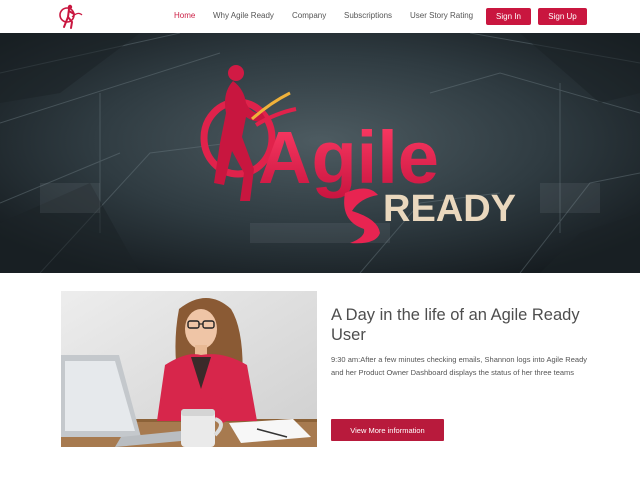 The width and height of the screenshot is (640, 480). What do you see at coordinates (184, 15) in the screenshot?
I see `nav-link-home: Home` at bounding box center [184, 15].